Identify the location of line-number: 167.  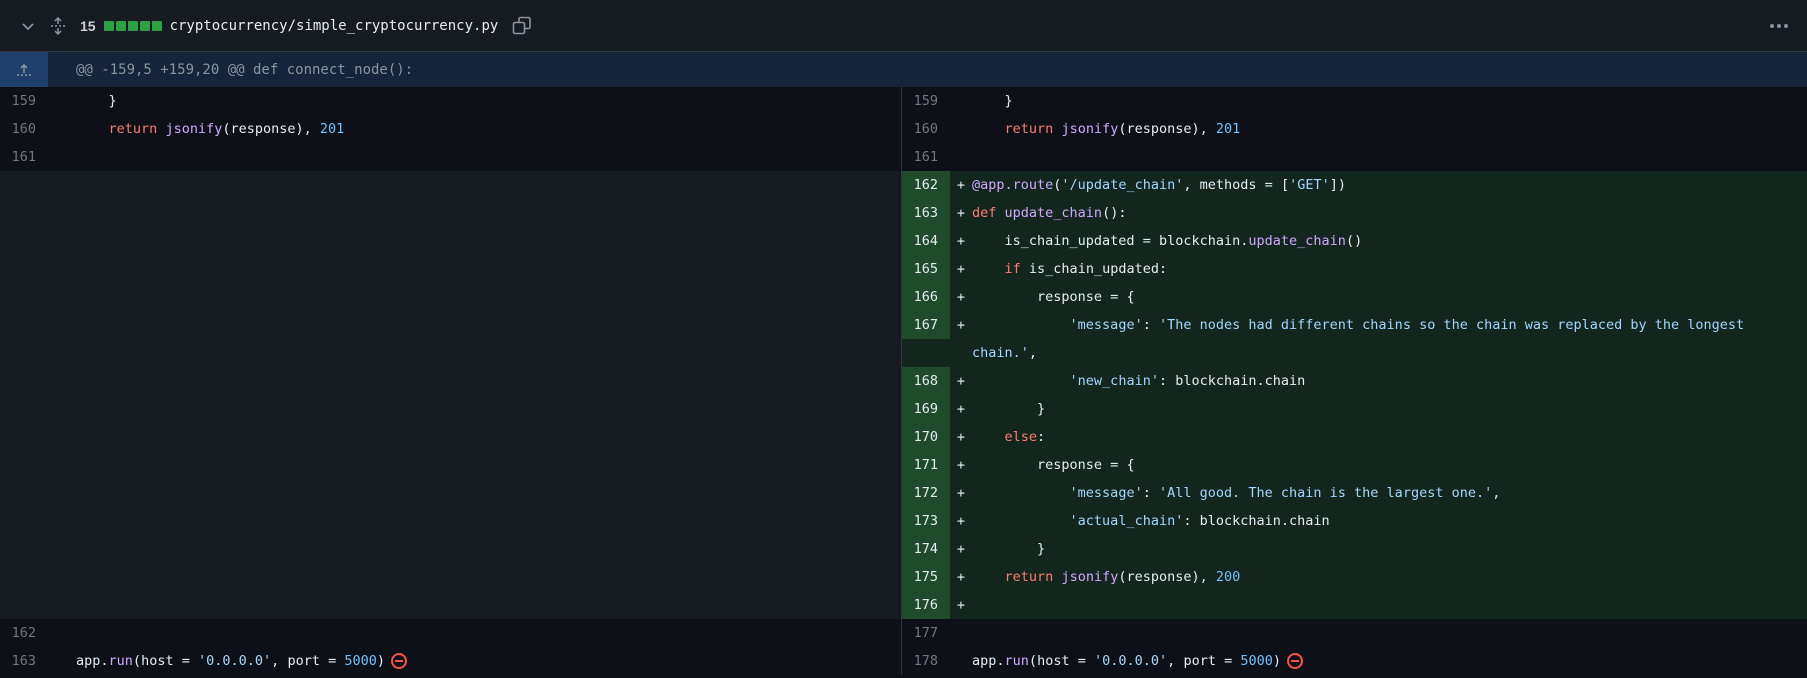
(926, 325).